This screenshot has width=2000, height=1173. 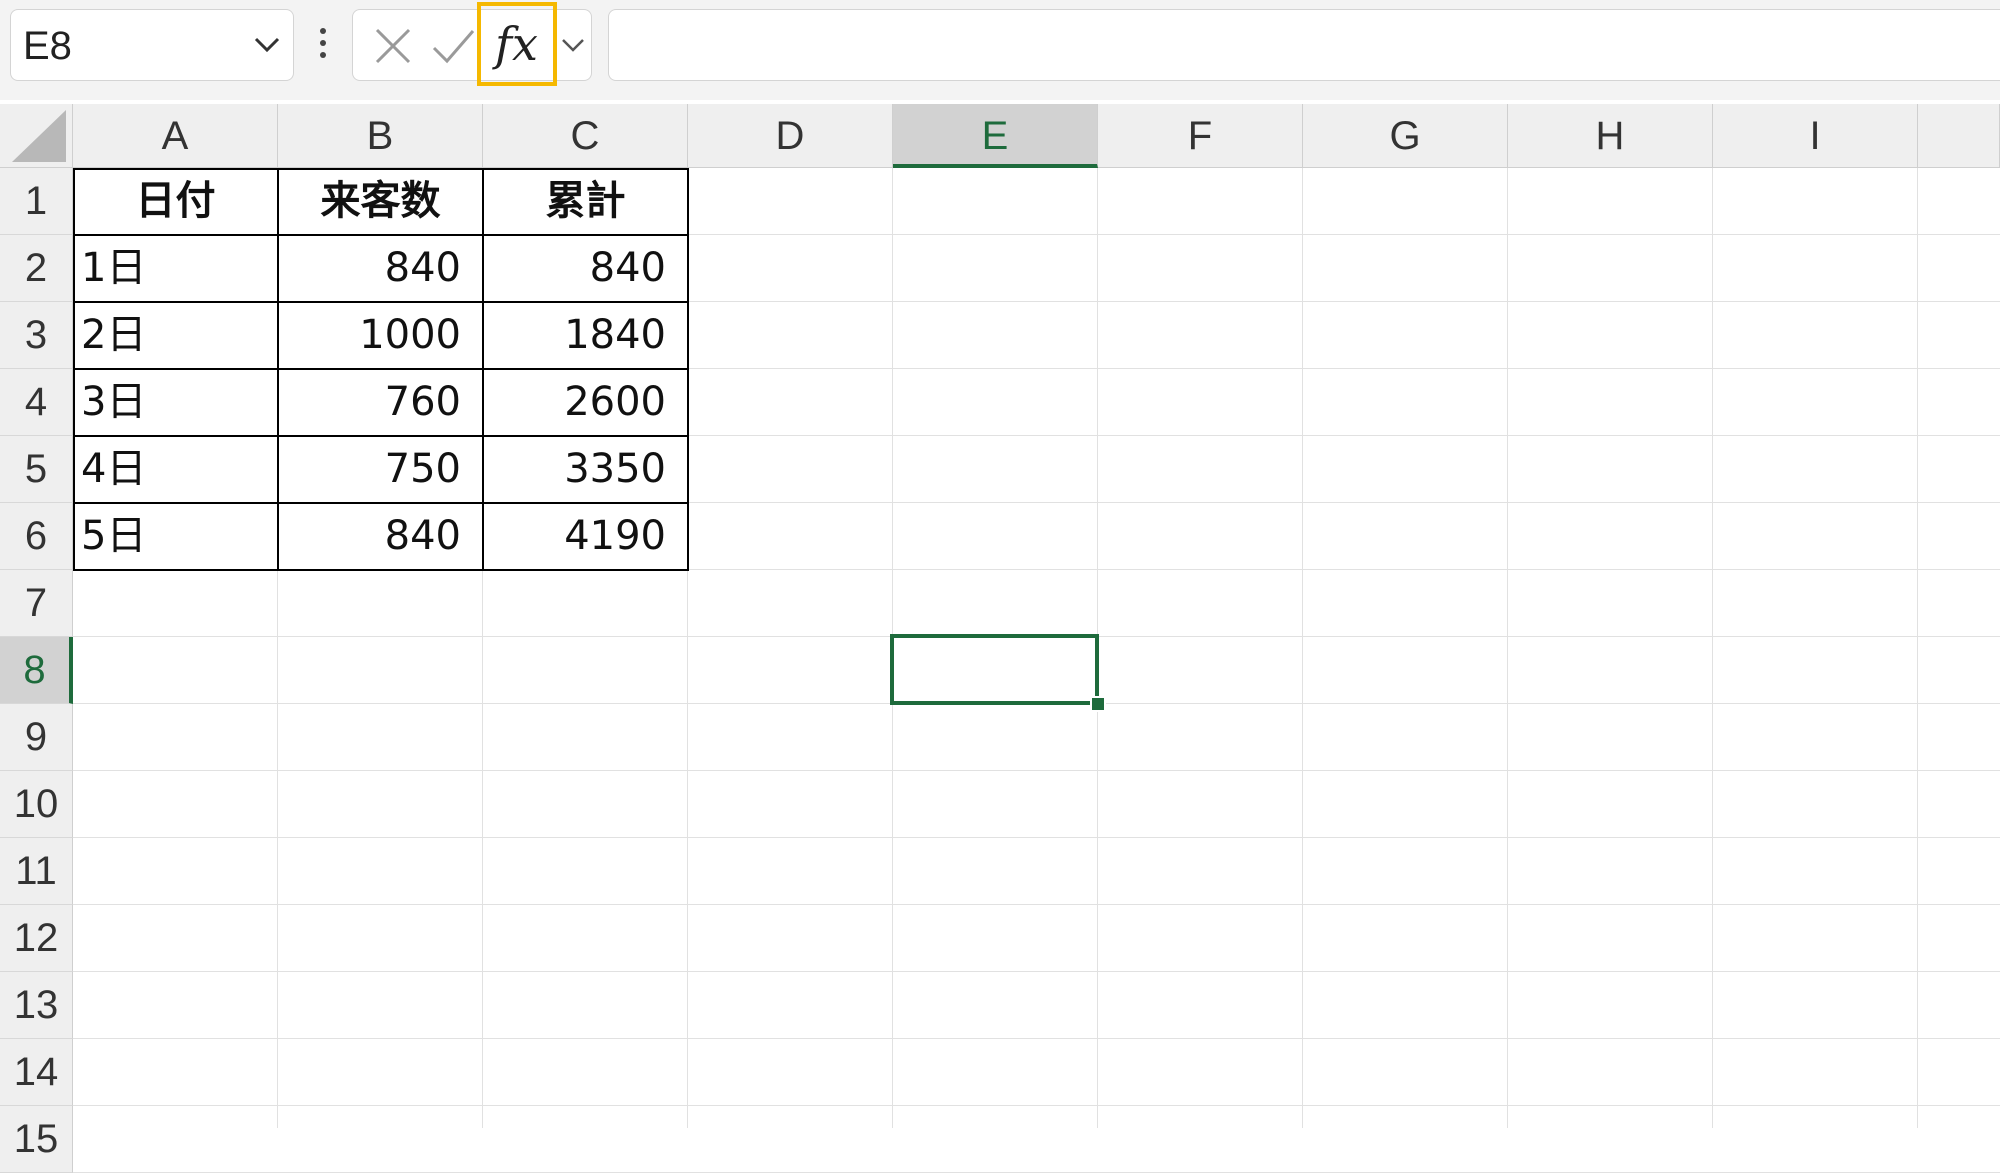 What do you see at coordinates (1610, 136) in the screenshot?
I see `column-header-h: H` at bounding box center [1610, 136].